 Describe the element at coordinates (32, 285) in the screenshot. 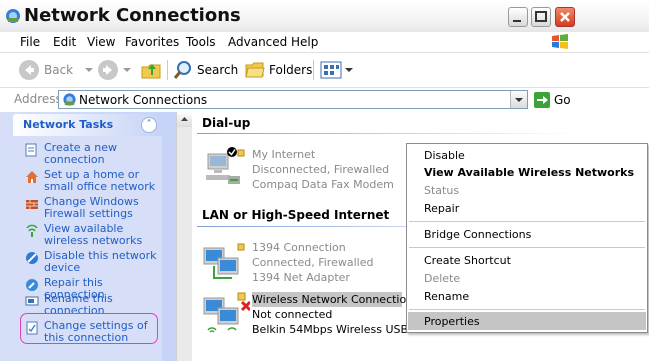

I see `repair-icon` at that location.